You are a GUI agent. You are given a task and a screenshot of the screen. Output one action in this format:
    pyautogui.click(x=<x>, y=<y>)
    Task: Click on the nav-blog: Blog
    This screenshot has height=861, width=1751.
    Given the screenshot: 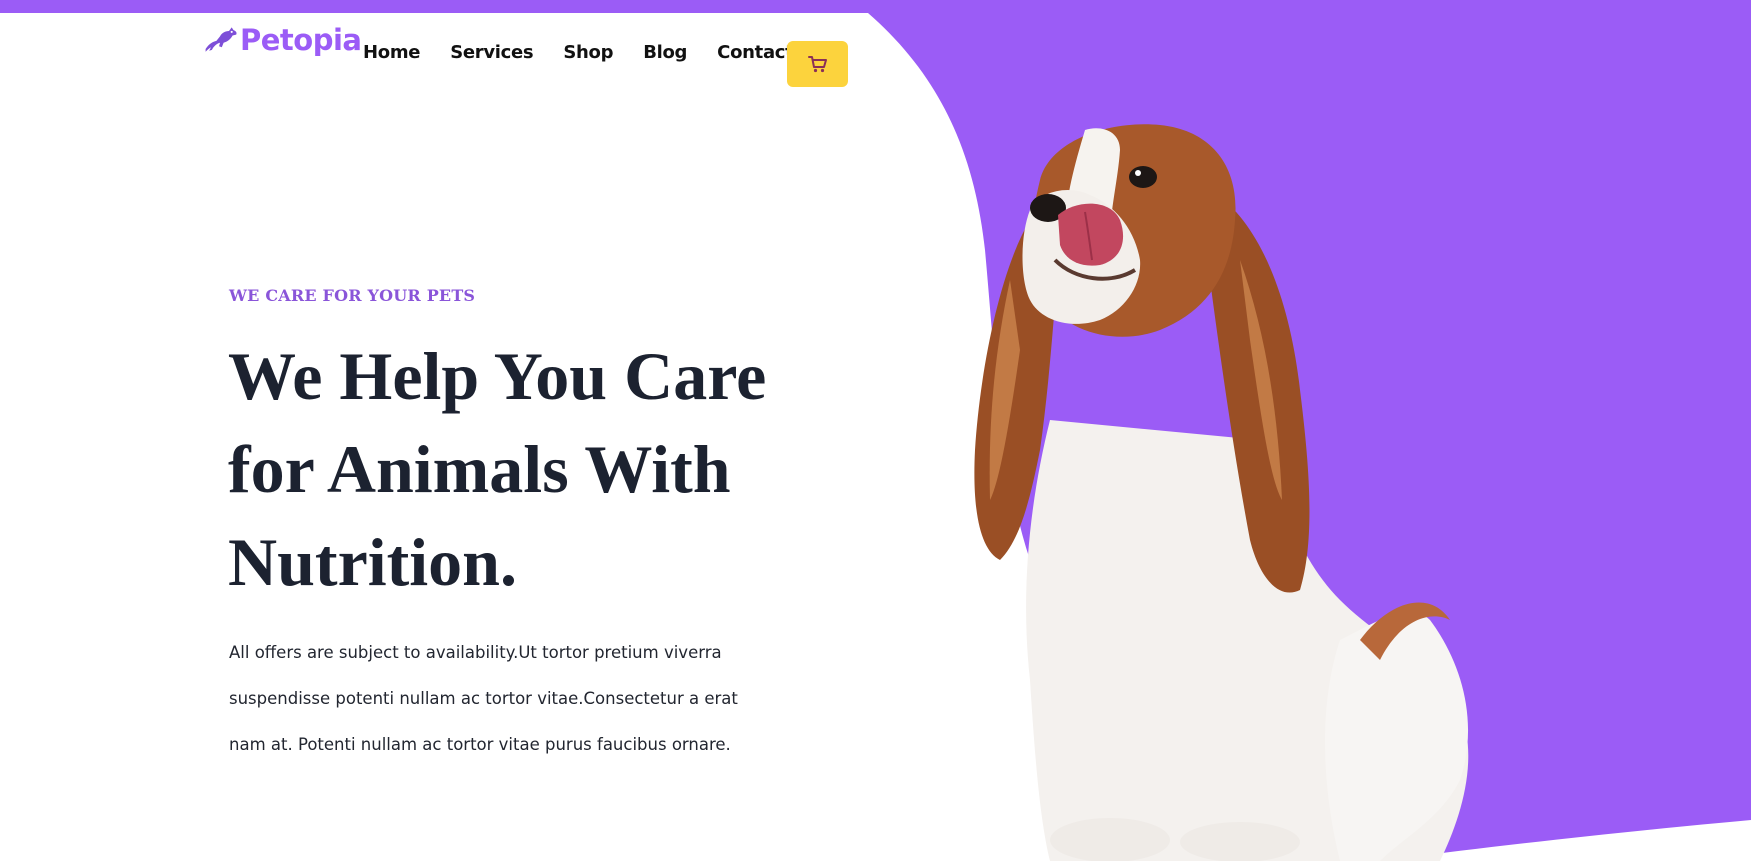 What is the action you would take?
    pyautogui.click(x=665, y=52)
    